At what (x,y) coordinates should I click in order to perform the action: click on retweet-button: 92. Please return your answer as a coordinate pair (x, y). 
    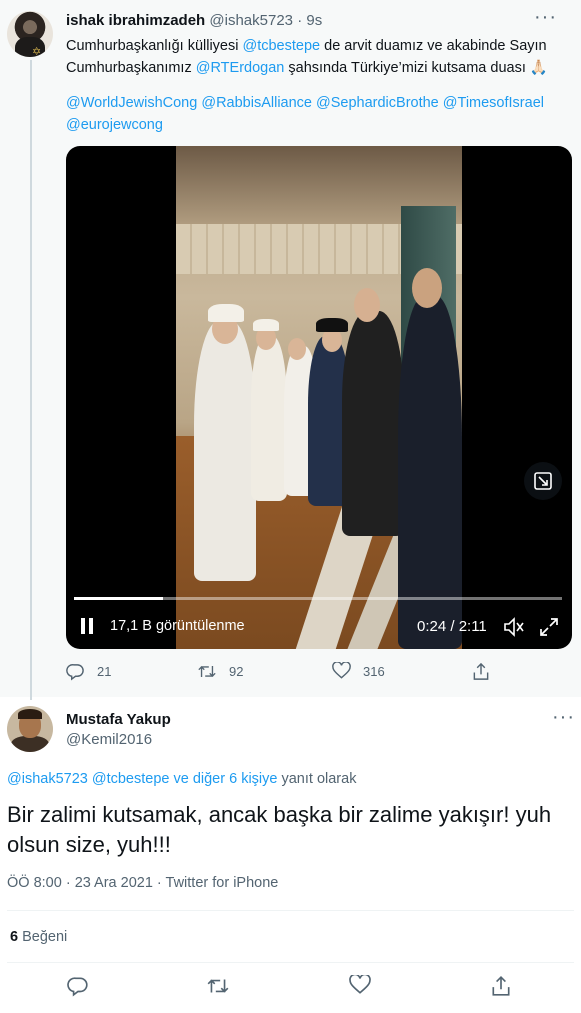
    Looking at the image, I should click on (220, 671).